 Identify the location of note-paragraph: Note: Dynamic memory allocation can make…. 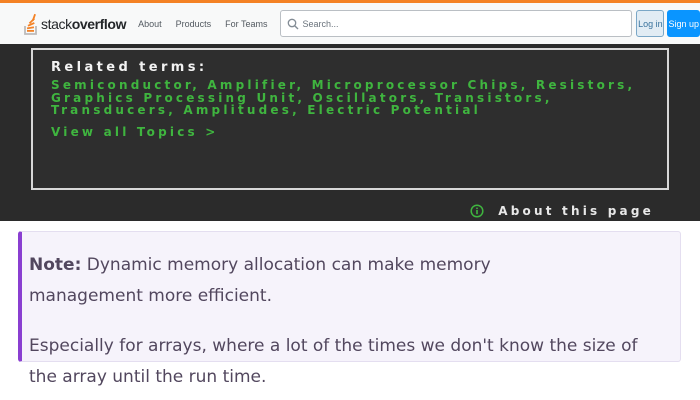
(309, 281).